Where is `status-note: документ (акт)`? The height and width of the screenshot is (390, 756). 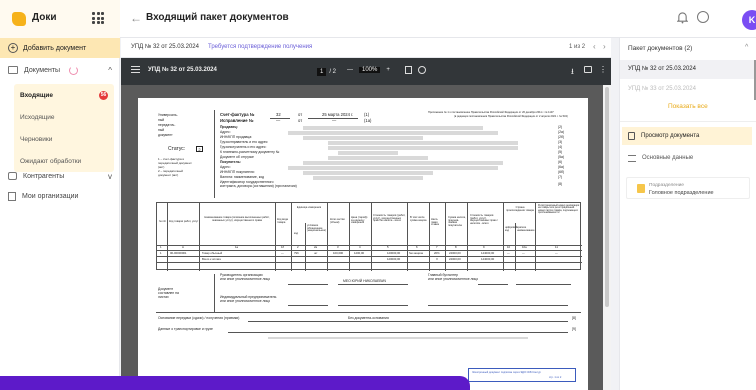 status-note: документ (акт) is located at coordinates (168, 175).